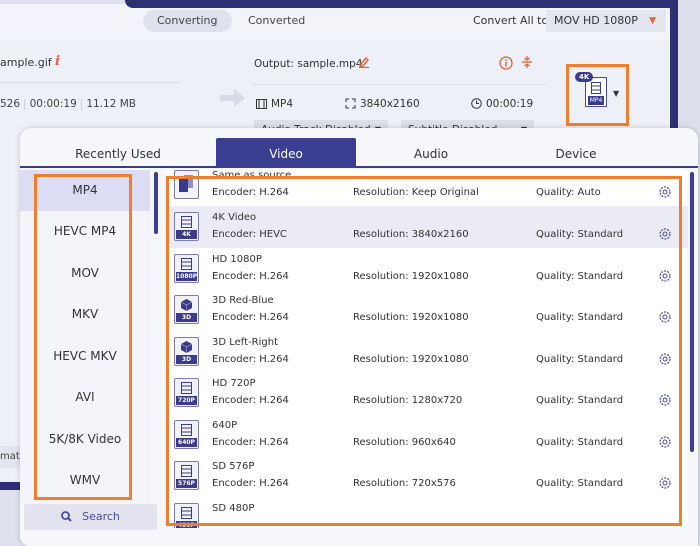 This screenshot has width=700, height=546. Describe the element at coordinates (411, 359) in the screenshot. I see `format-resolution: Resolution: 1920x1080` at that location.